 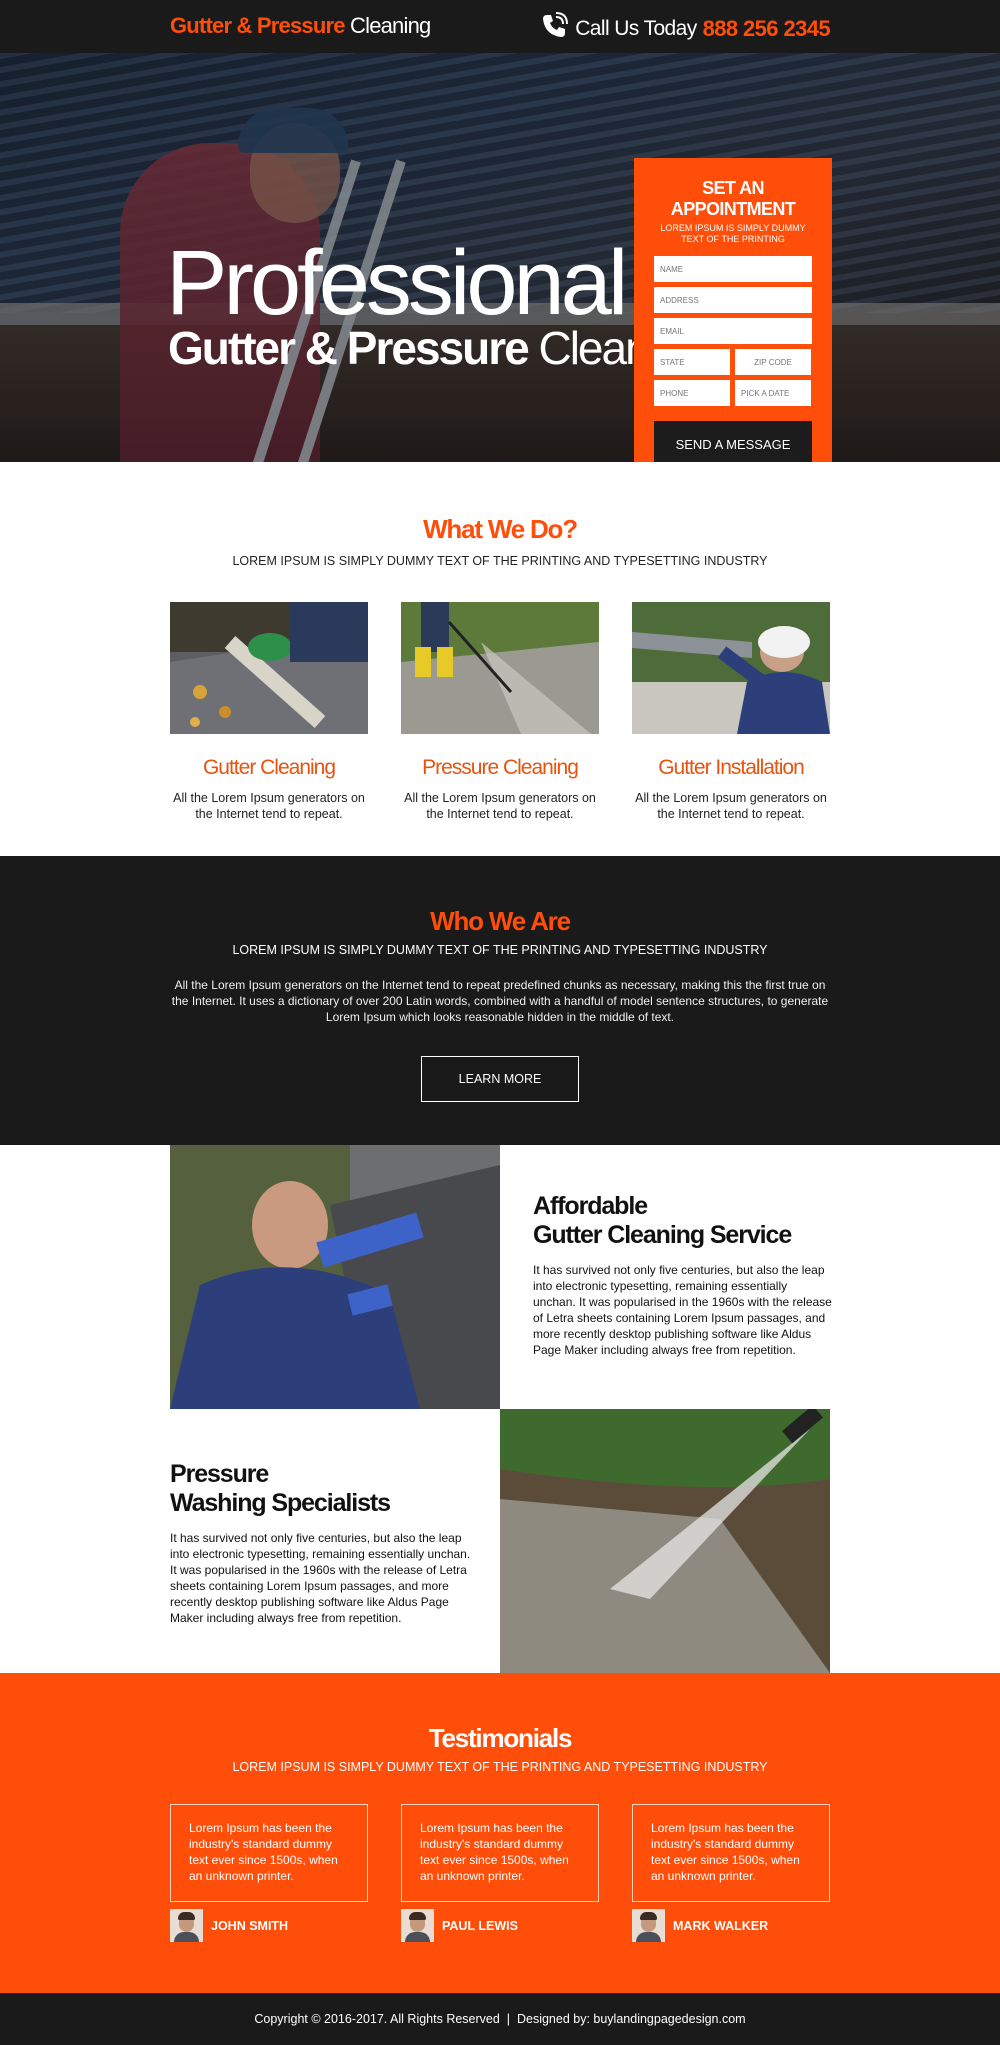 What do you see at coordinates (335, 1277) in the screenshot?
I see `gutter-cleaning-feature-image` at bounding box center [335, 1277].